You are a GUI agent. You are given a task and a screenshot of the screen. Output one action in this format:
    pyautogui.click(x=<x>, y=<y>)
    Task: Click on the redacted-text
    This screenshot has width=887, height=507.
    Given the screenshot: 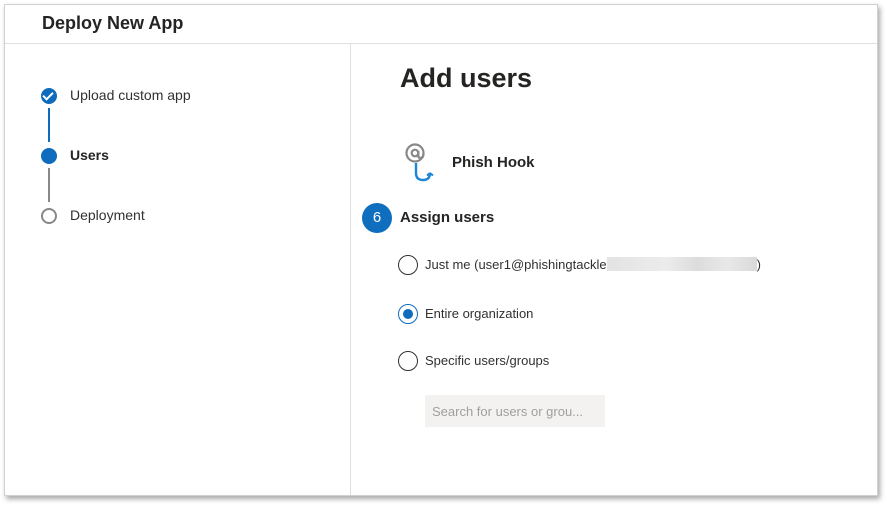 What is the action you would take?
    pyautogui.click(x=681, y=264)
    